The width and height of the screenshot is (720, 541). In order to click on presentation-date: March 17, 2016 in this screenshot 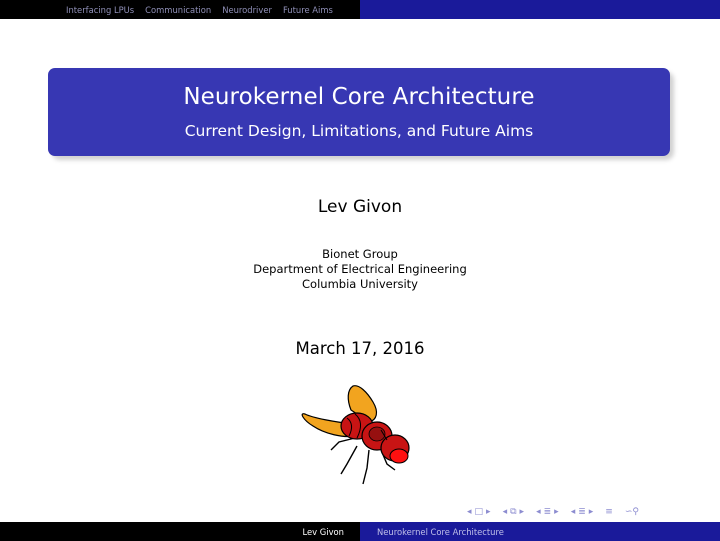, I will do `click(360, 348)`.